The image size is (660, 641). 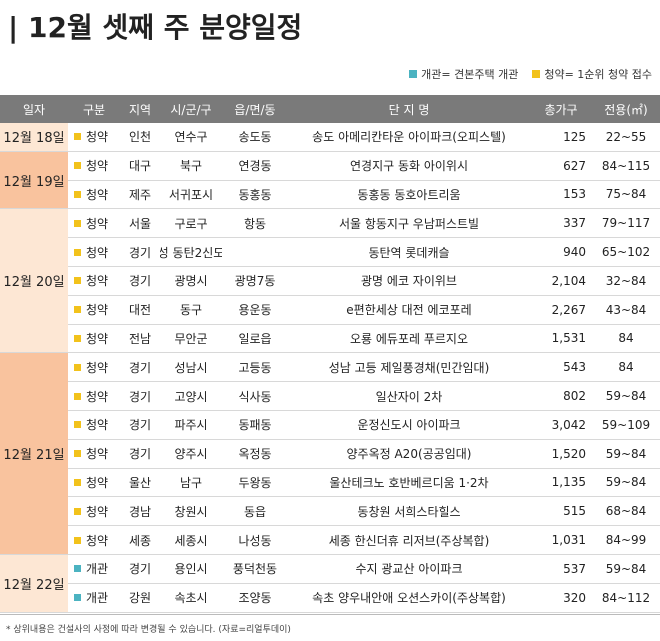 What do you see at coordinates (574, 511) in the screenshot?
I see `row-units: 515` at bounding box center [574, 511].